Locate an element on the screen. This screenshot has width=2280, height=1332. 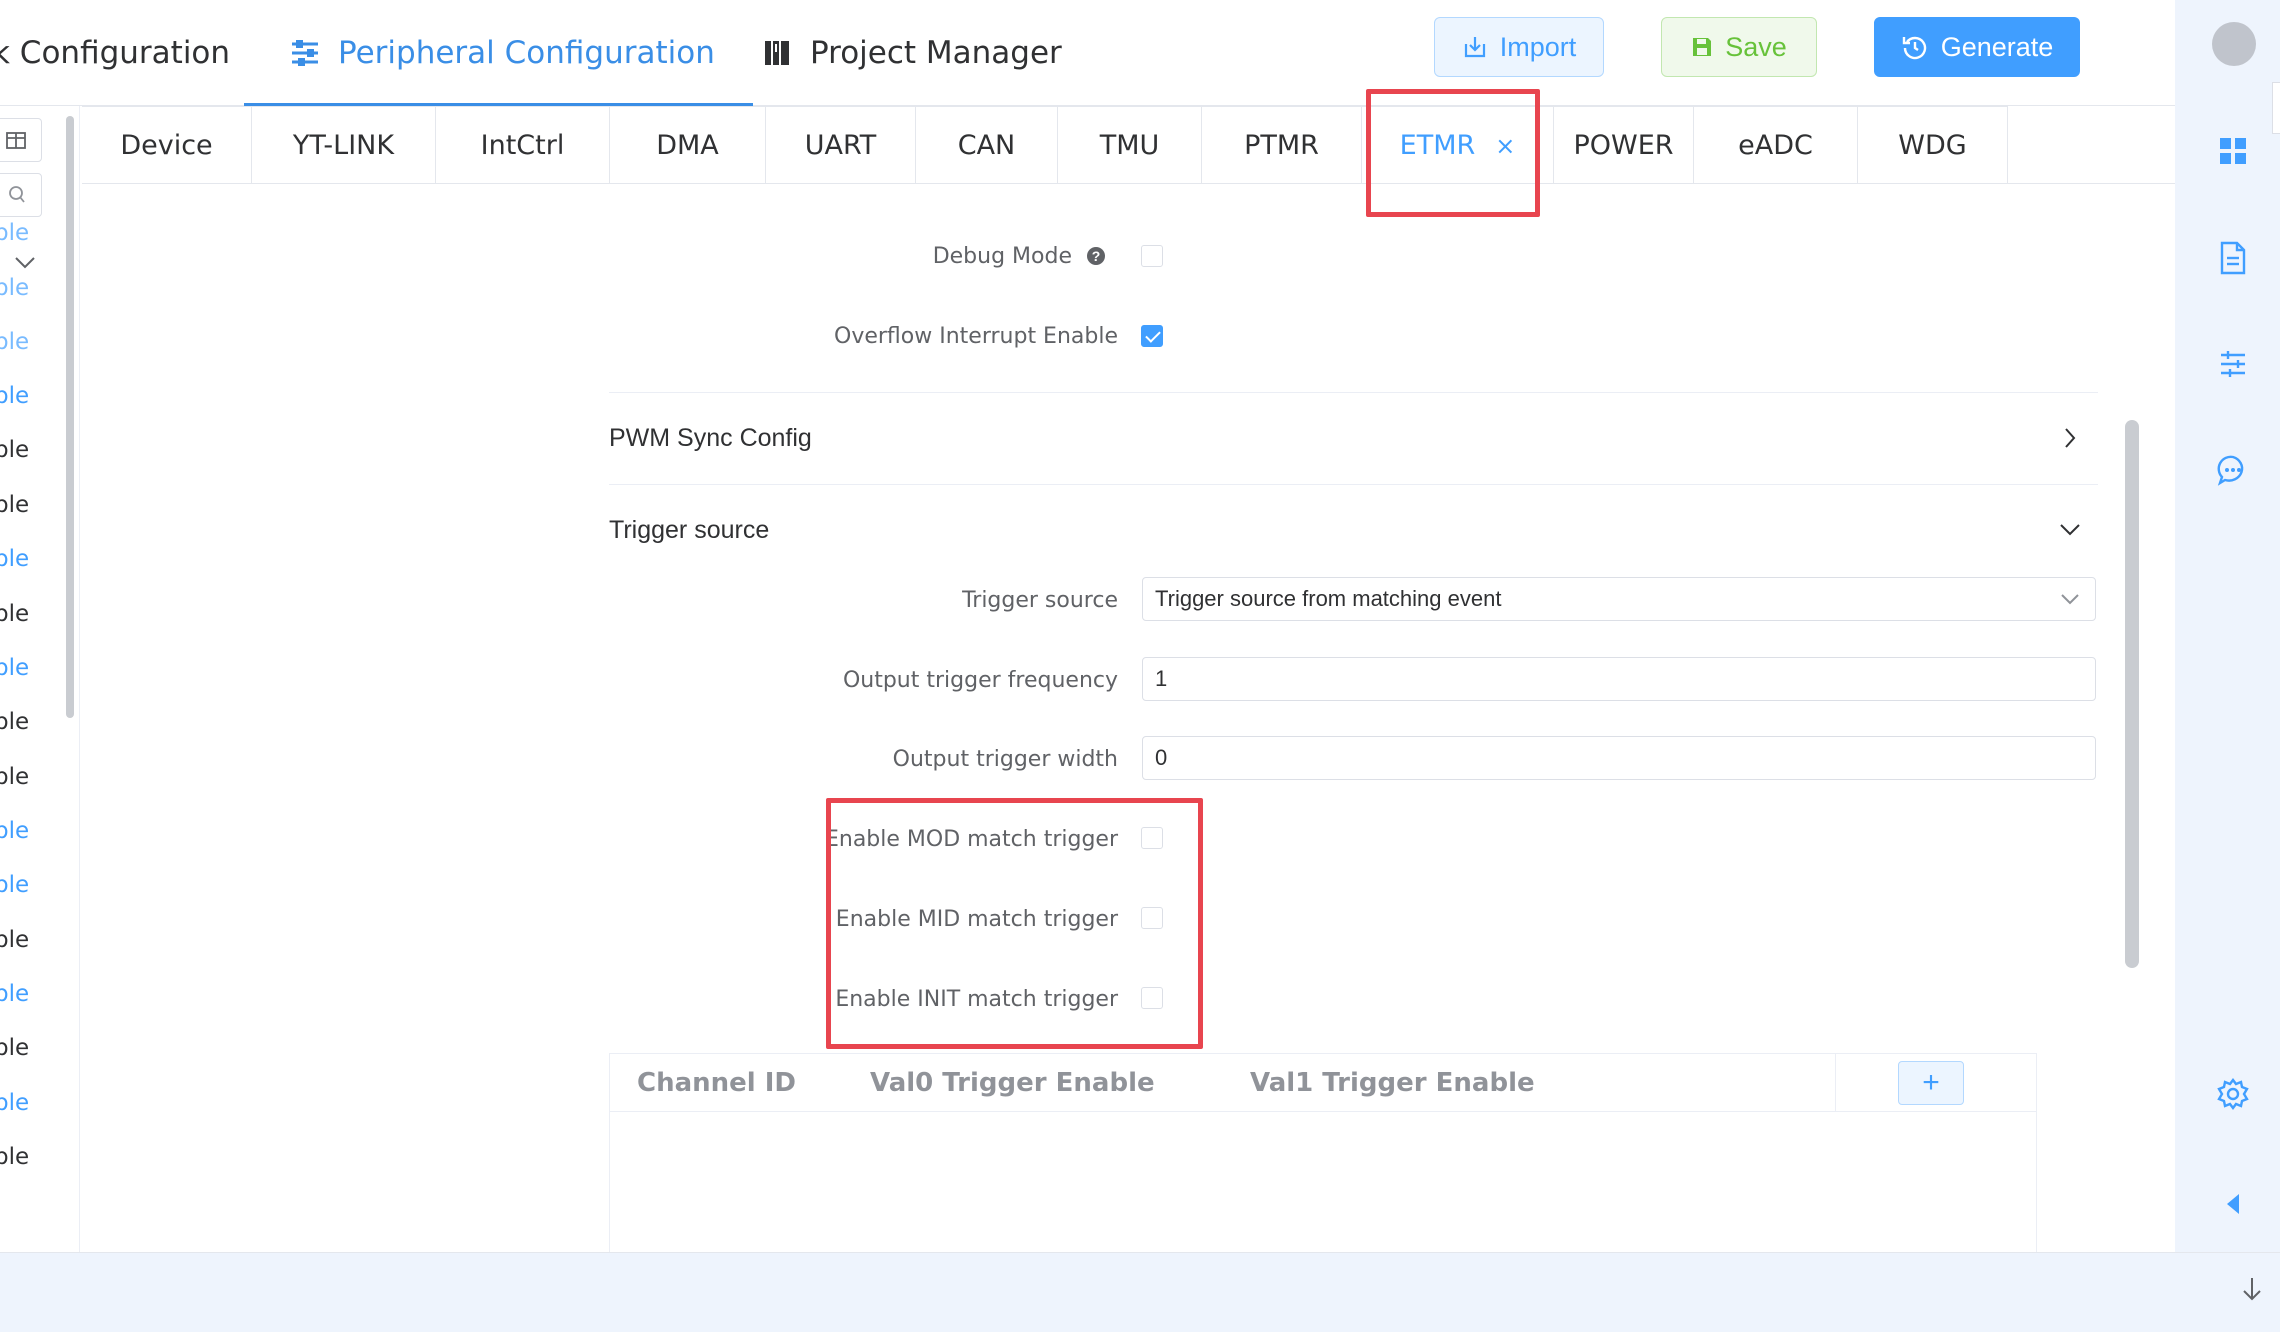
output-freq-input: 1 is located at coordinates (1619, 679).